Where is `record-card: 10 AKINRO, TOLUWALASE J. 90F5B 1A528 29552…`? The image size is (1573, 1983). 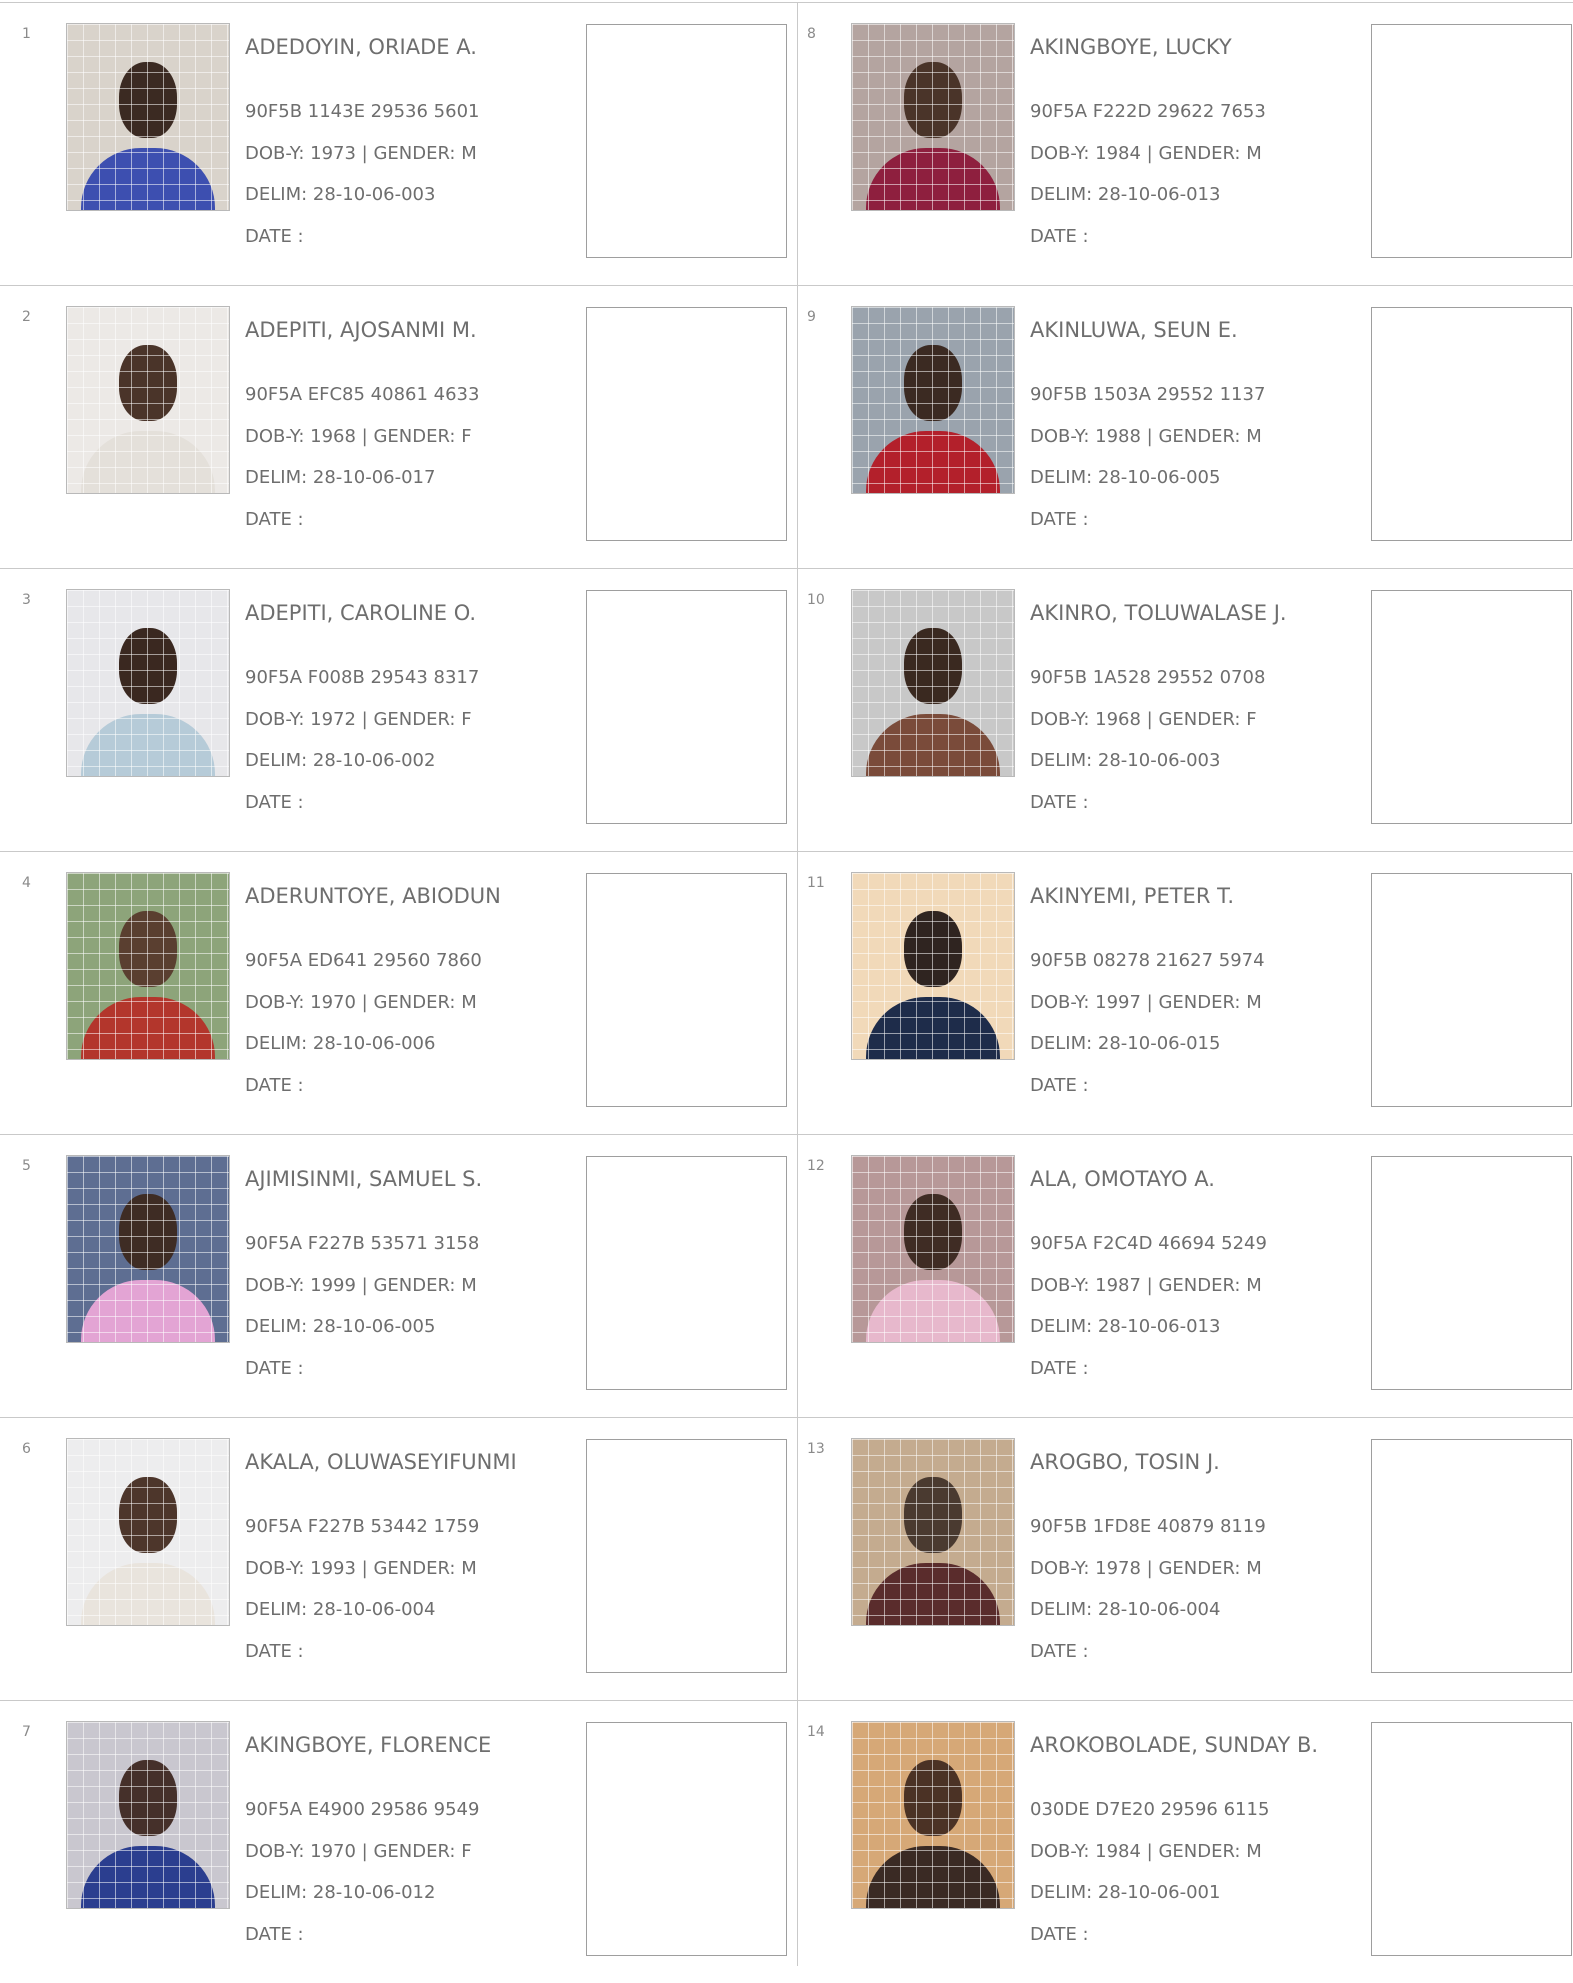 record-card: 10 AKINRO, TOLUWALASE J. 90F5B 1A528 29552… is located at coordinates (1178, 709).